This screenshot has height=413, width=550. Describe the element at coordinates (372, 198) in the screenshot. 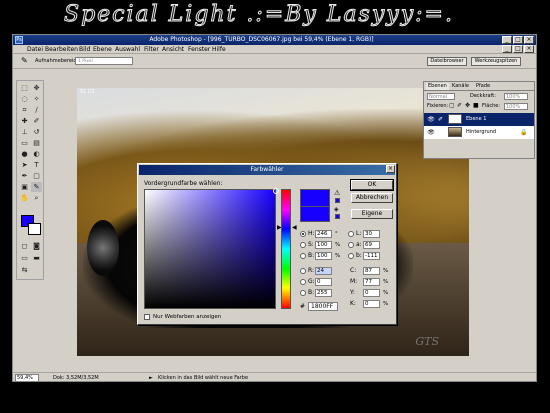

I see `cancel-button: Abbrechen` at that location.